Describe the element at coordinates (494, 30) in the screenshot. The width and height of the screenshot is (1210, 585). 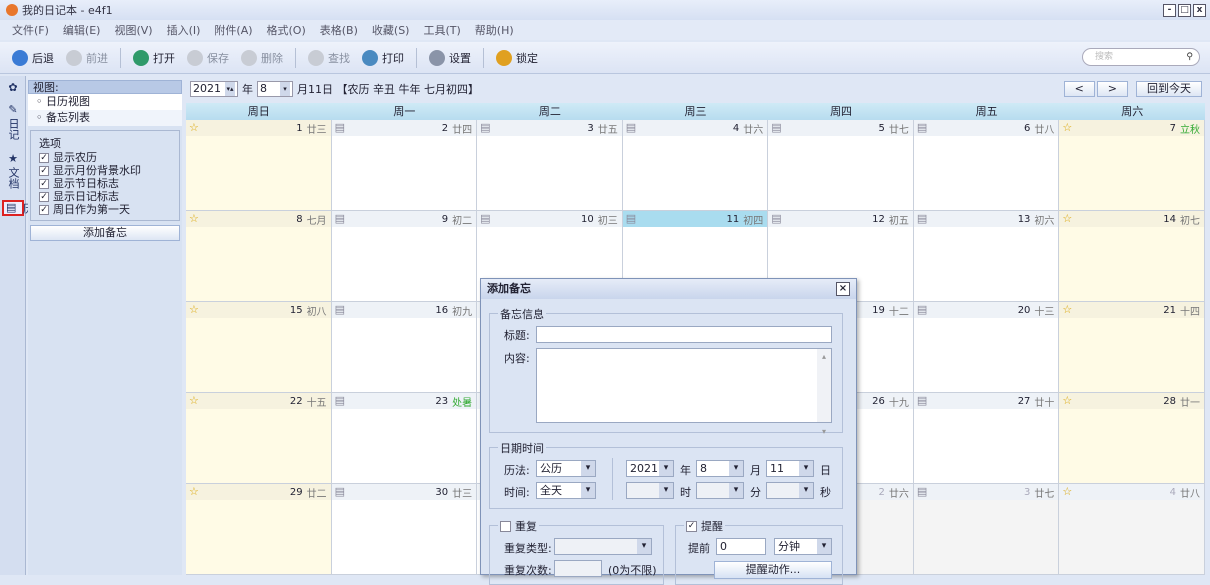
I see `menu-item: 帮助(H)` at that location.